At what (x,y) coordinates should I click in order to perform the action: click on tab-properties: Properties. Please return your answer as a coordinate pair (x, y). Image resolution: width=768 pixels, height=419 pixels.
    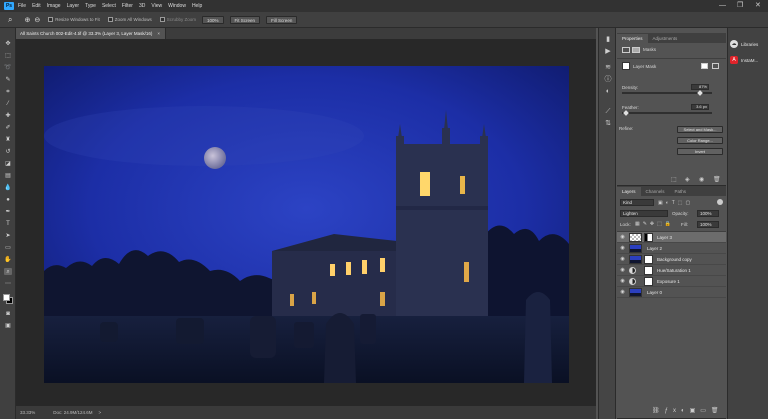
    Looking at the image, I should click on (632, 38).